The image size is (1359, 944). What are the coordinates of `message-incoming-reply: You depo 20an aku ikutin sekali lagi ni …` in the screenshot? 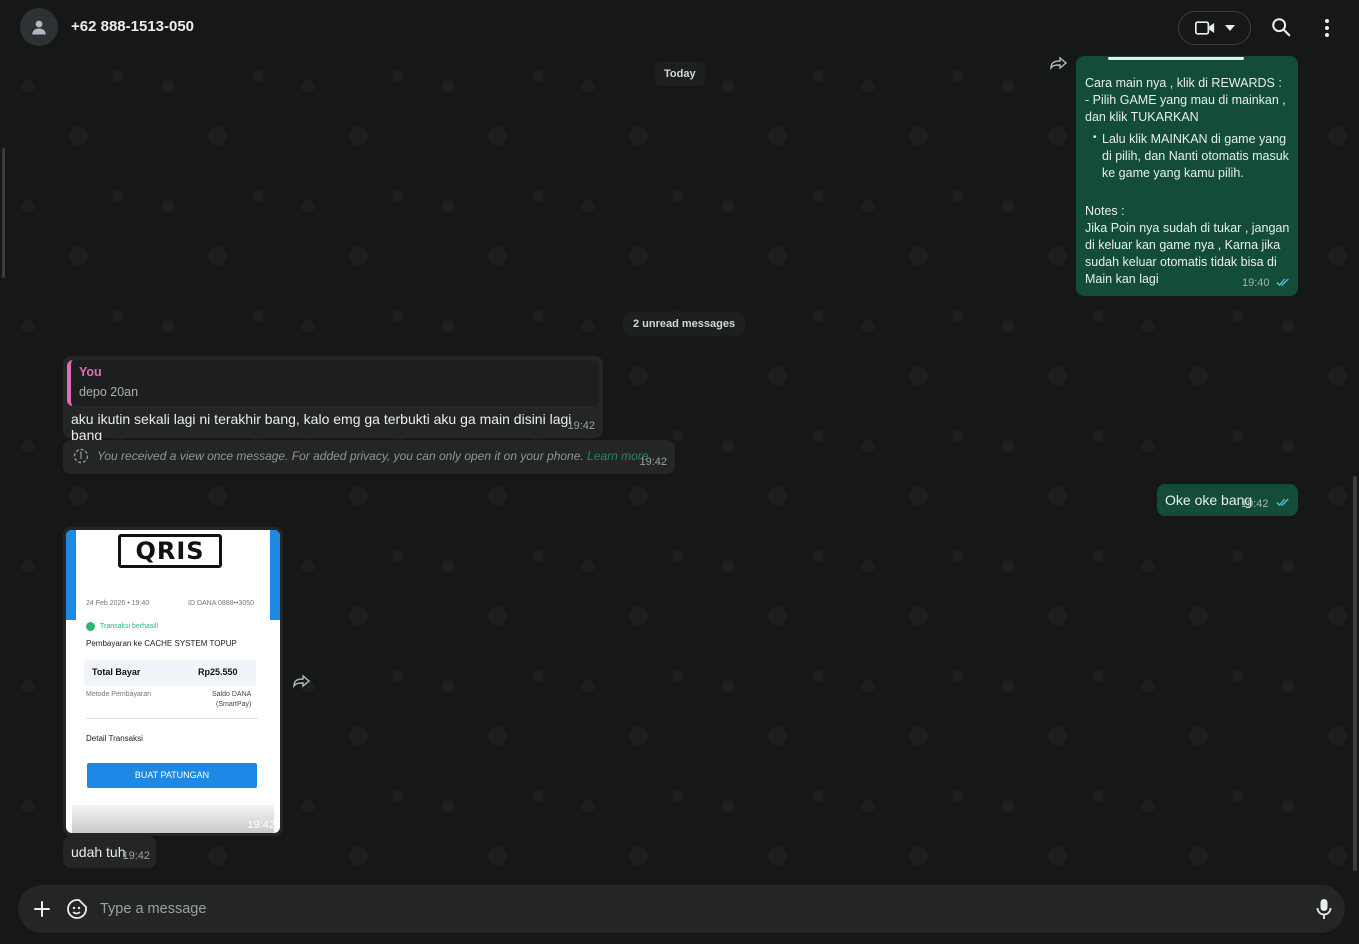 It's located at (333, 399).